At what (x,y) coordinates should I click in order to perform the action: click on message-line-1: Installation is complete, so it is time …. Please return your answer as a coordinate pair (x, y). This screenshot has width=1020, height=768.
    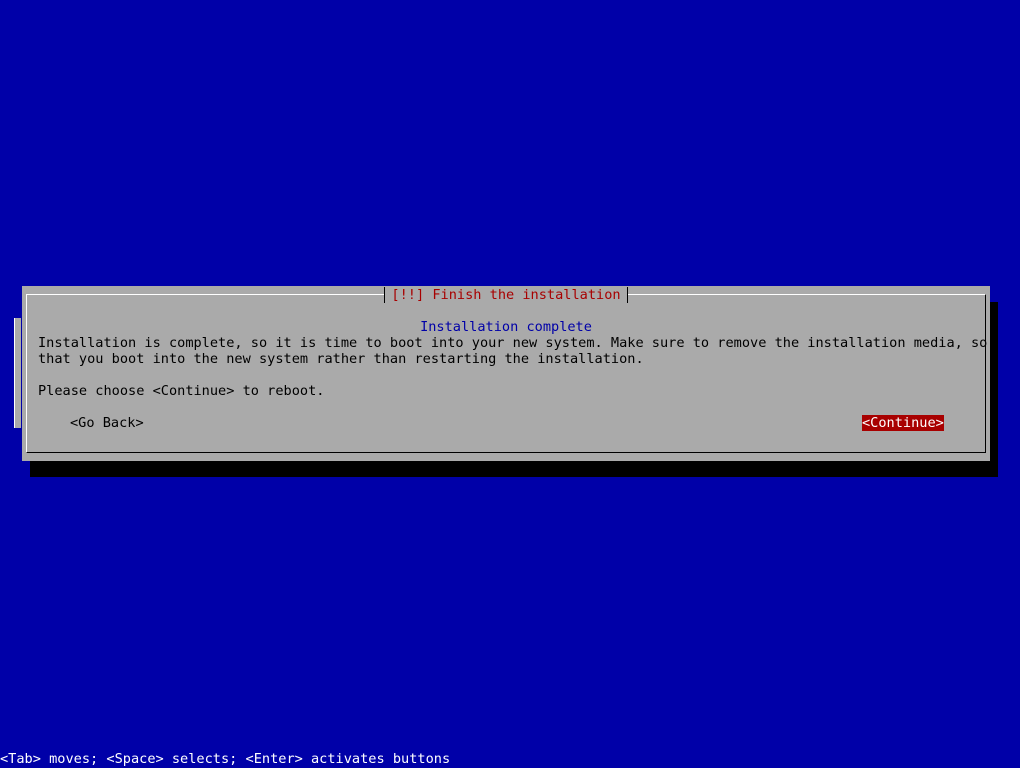
    Looking at the image, I should click on (513, 343).